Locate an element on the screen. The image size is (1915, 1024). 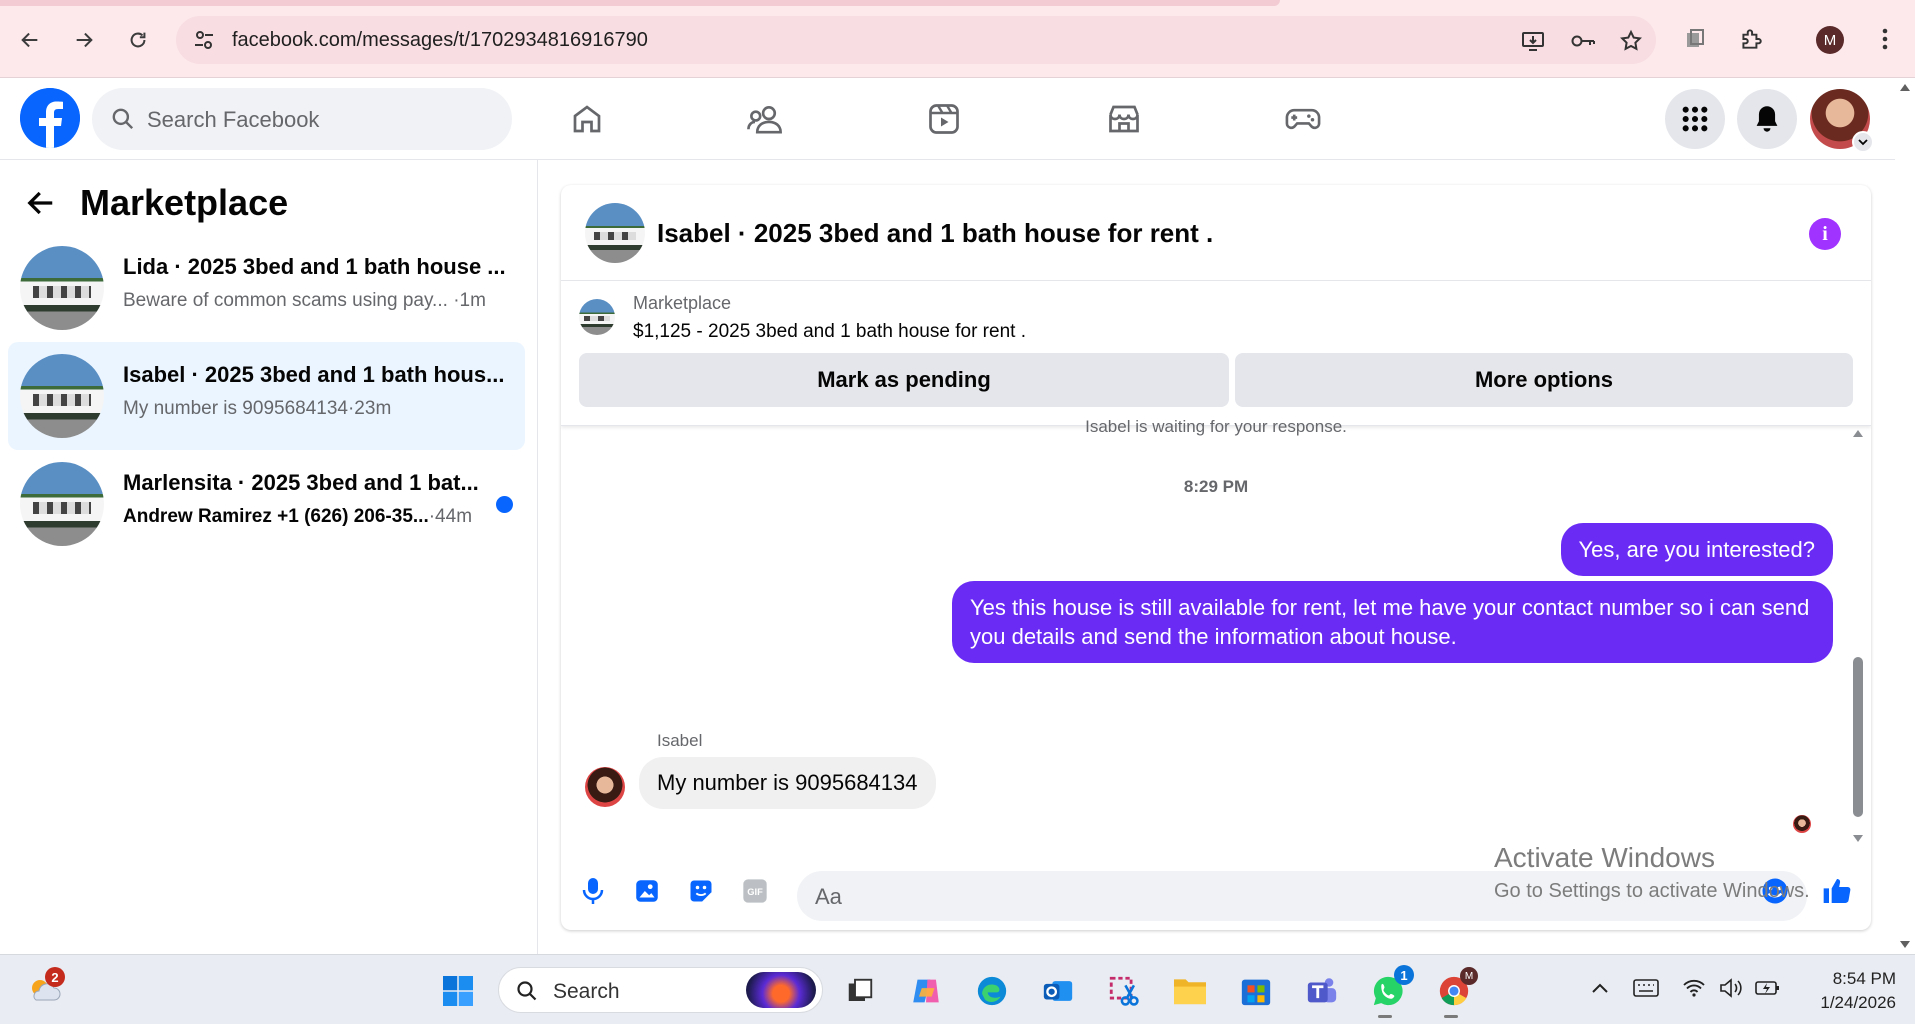
site-settings-icon is located at coordinates (204, 42).